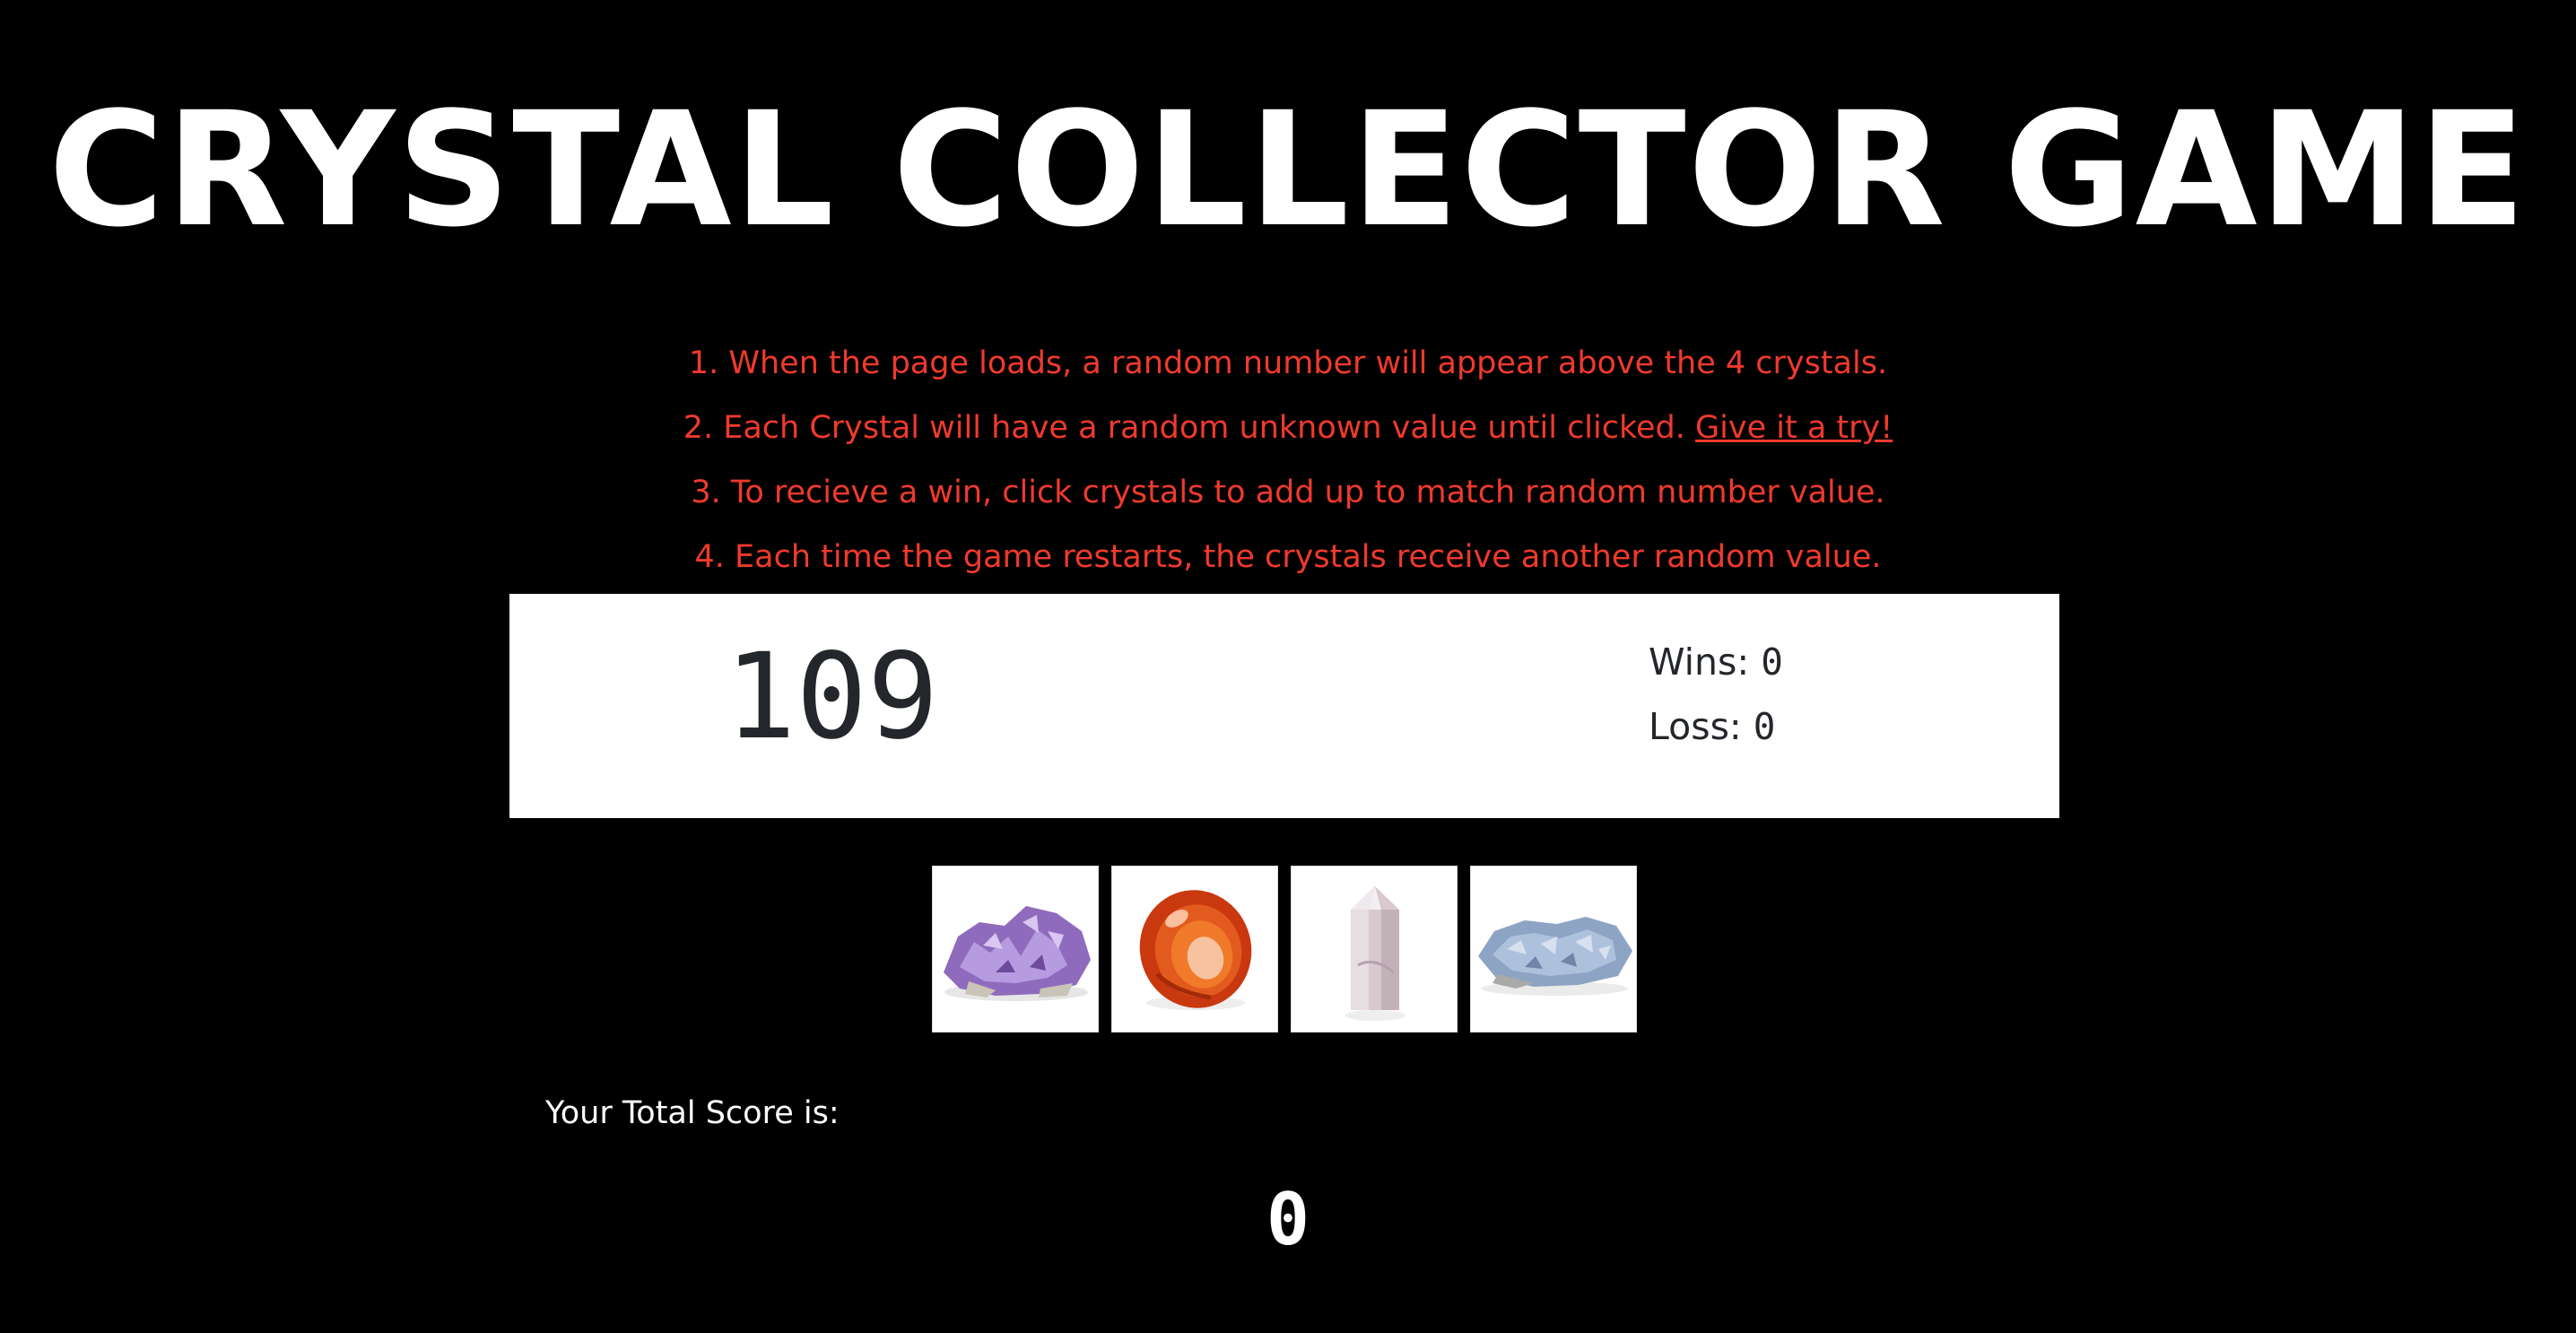 The width and height of the screenshot is (2576, 1333). Describe the element at coordinates (692, 1113) in the screenshot. I see `total-score-label: Your Total Score is:` at that location.